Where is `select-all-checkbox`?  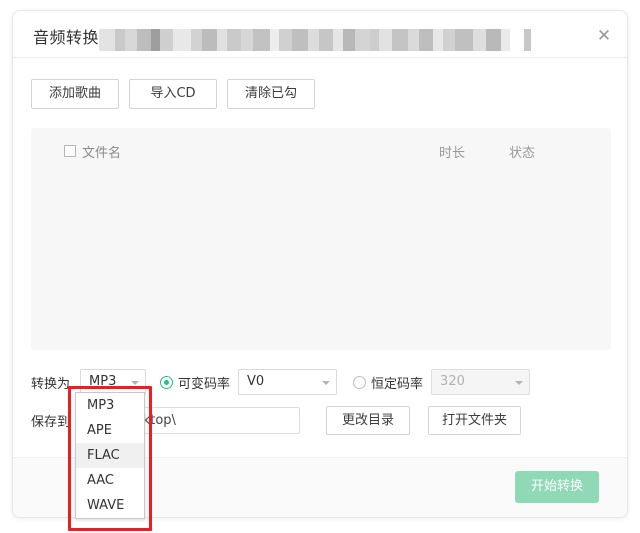 select-all-checkbox is located at coordinates (70, 151).